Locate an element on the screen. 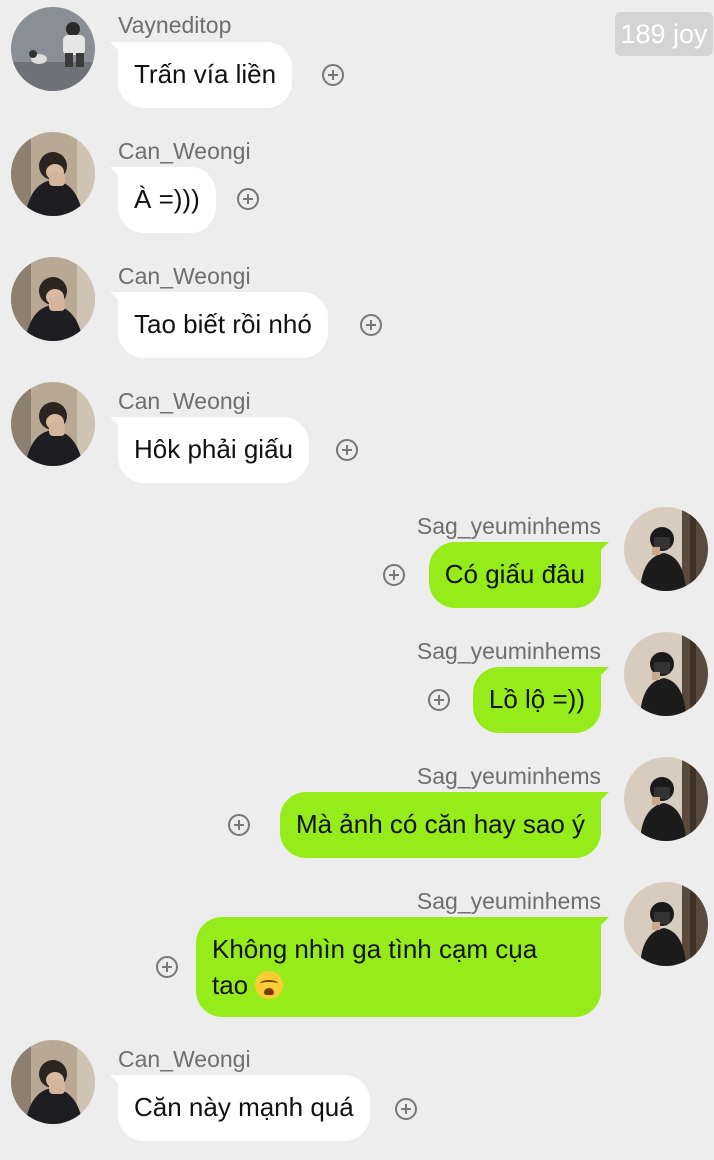 This screenshot has height=1160, width=714. sender-name: Vayneditop is located at coordinates (175, 25).